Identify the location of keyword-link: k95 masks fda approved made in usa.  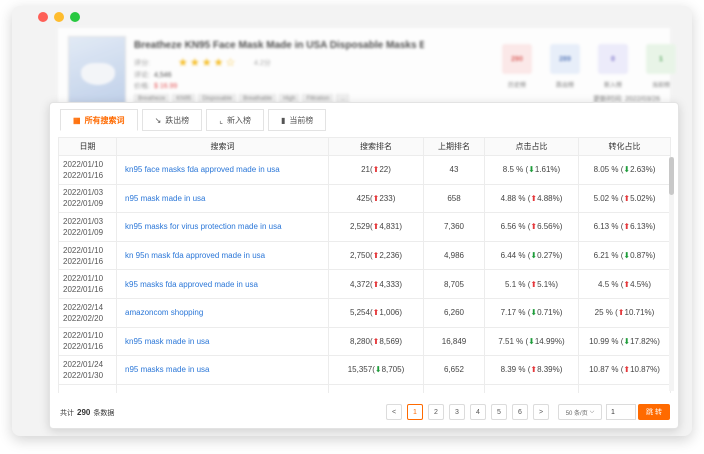
(222, 284).